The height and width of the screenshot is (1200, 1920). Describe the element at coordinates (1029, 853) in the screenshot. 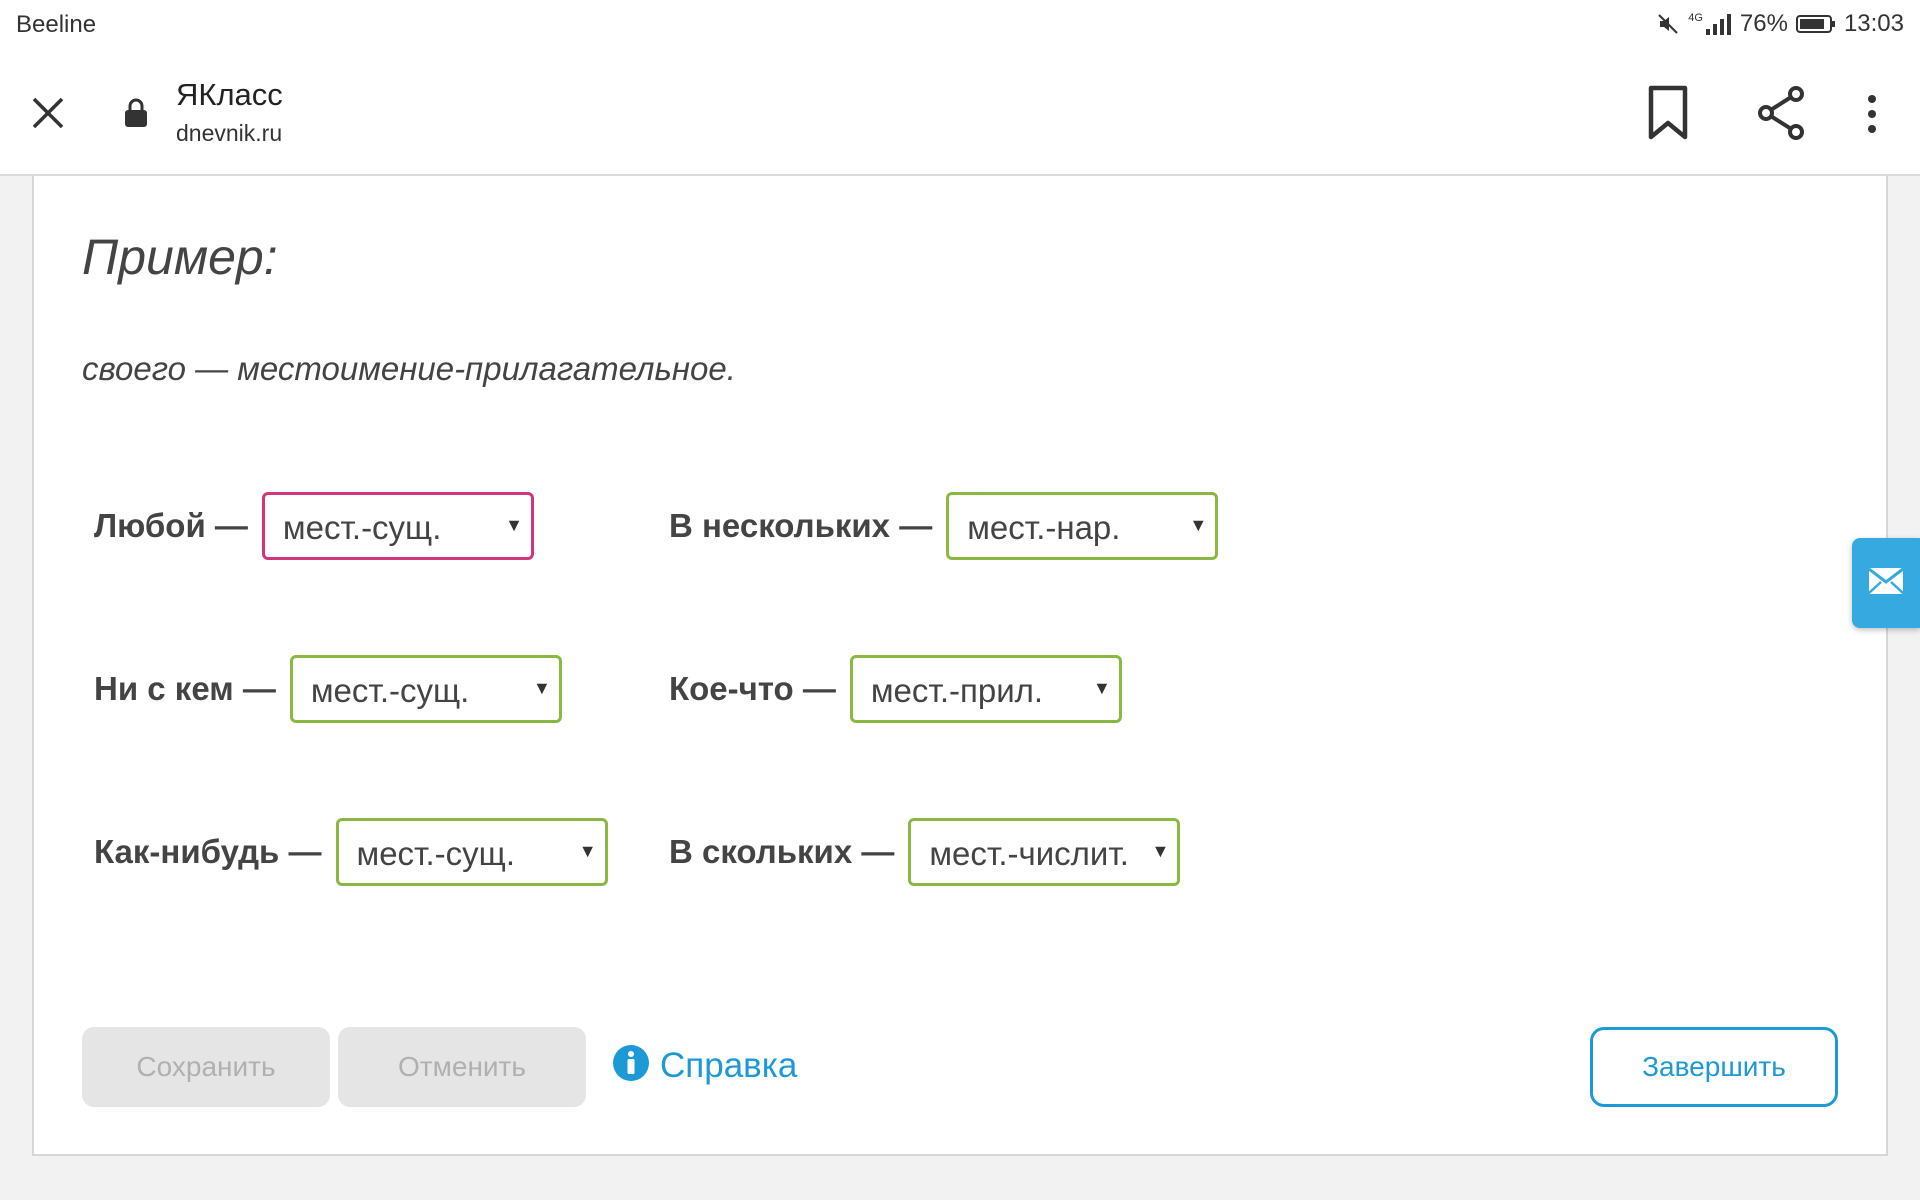

I see `select-value: мест.-числит.` at that location.